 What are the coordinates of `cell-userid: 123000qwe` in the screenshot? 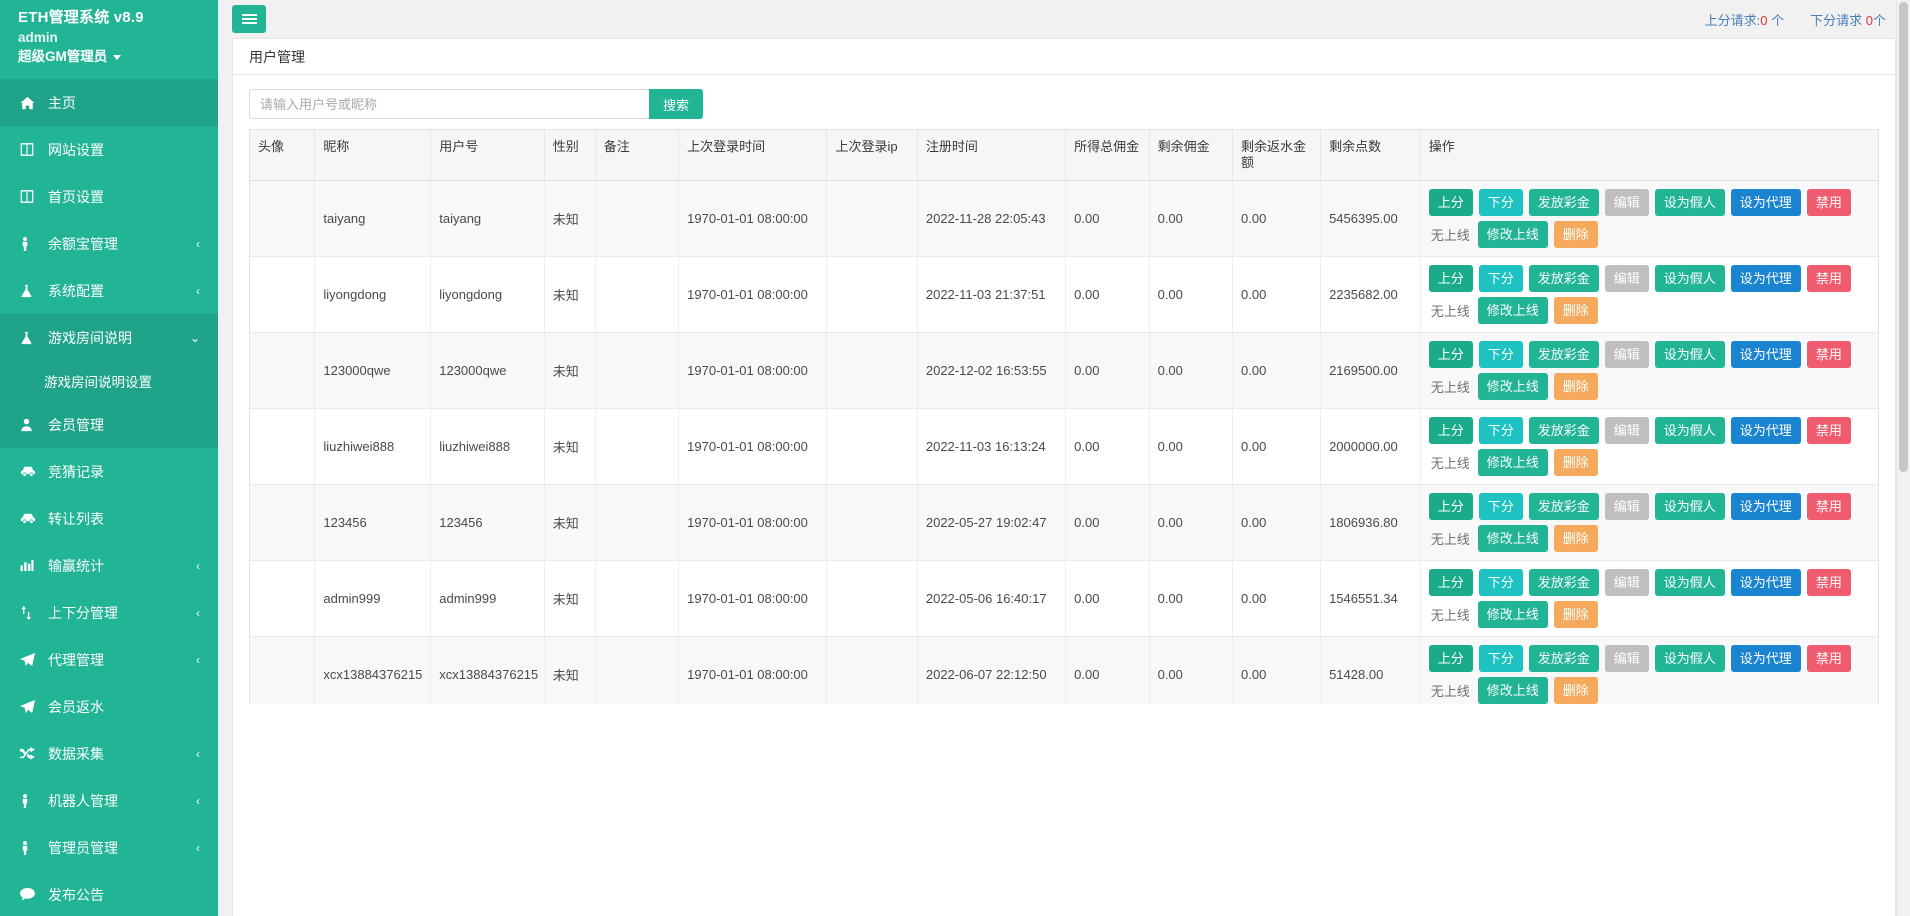 It's located at (487, 370).